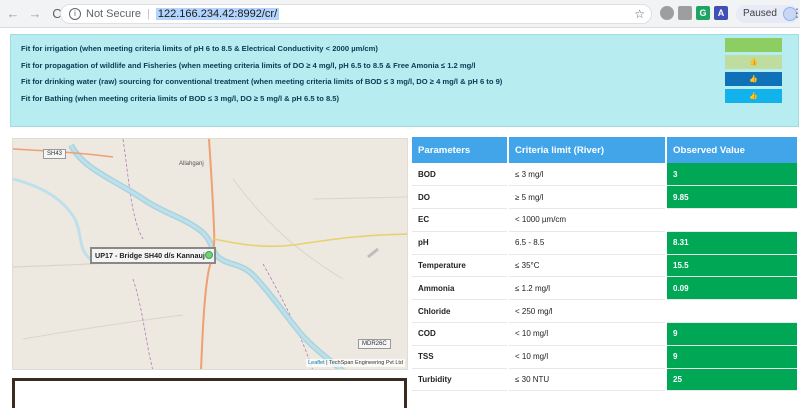 The height and width of the screenshot is (408, 800). Describe the element at coordinates (587, 266) in the screenshot. I see `criteria-value: ≤ 35°C` at that location.